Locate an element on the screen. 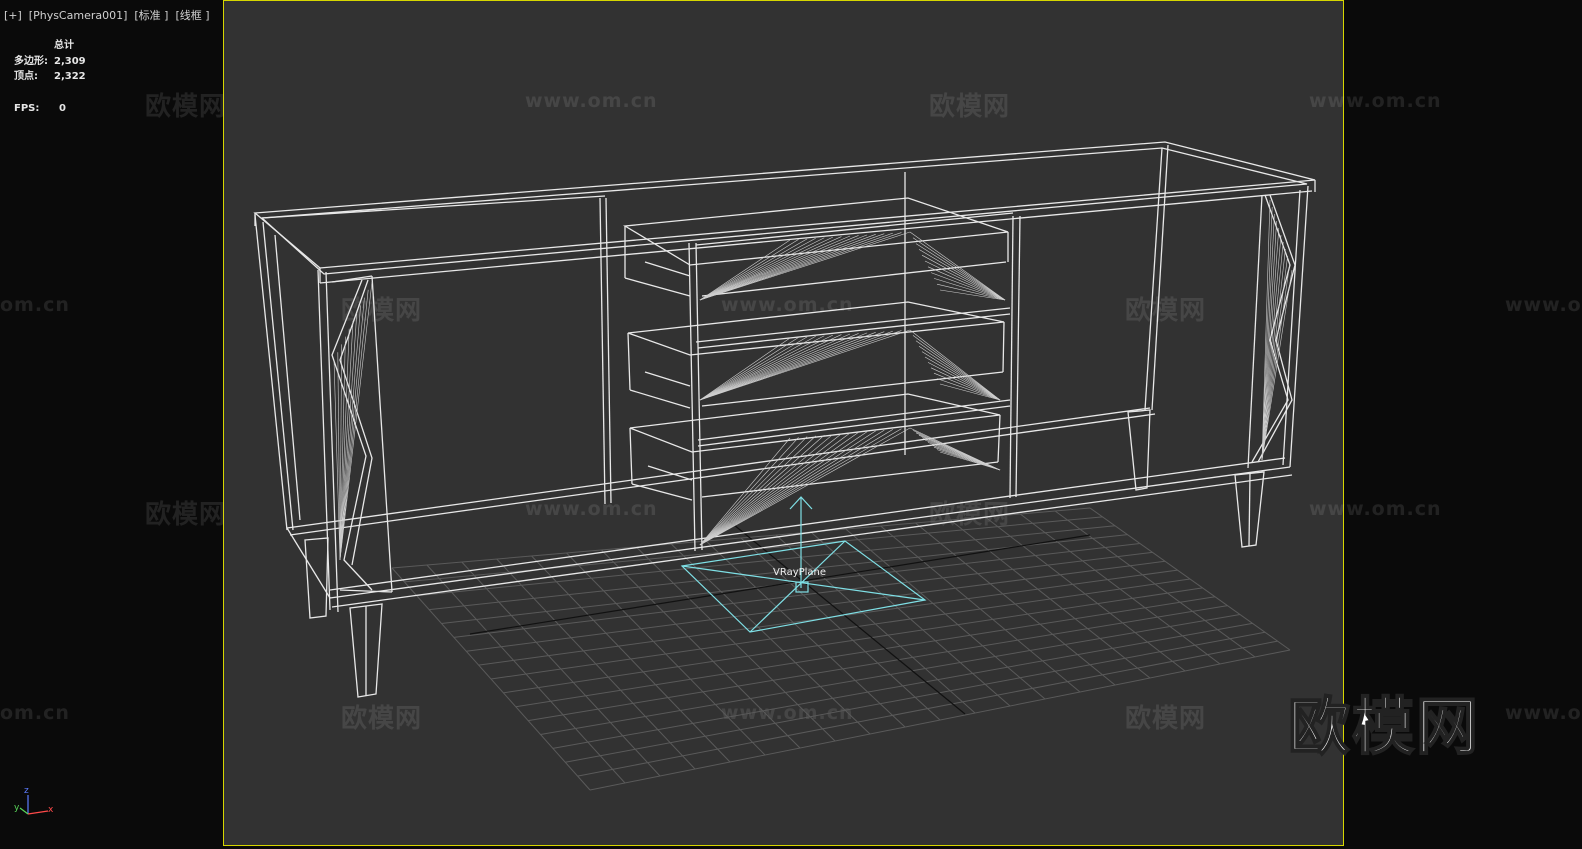 This screenshot has height=849, width=1582. axis-gizmo is located at coordinates (34, 805).